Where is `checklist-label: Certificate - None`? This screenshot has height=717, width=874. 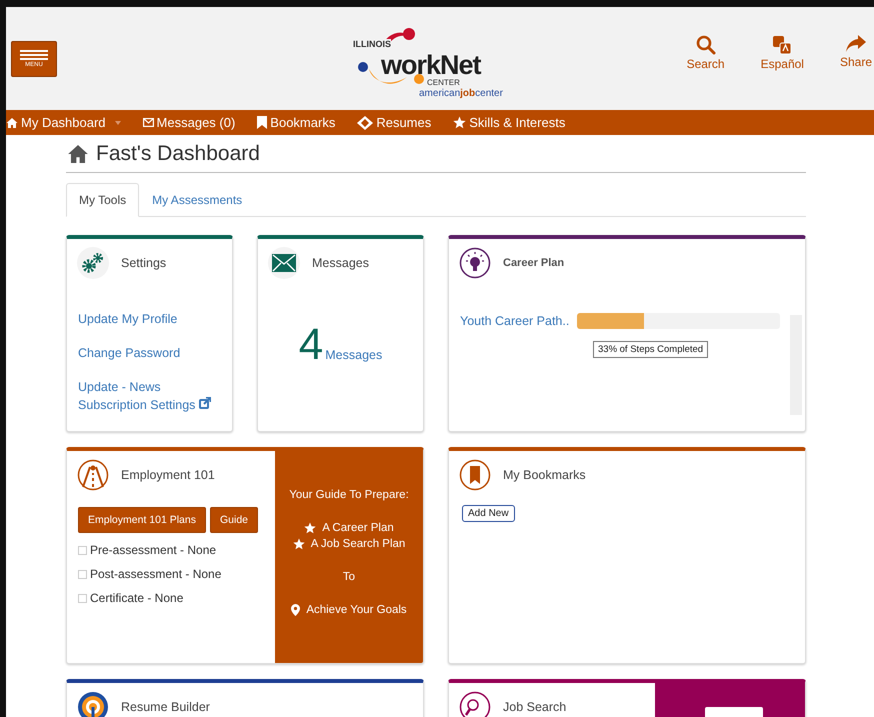
checklist-label: Certificate - None is located at coordinates (137, 598).